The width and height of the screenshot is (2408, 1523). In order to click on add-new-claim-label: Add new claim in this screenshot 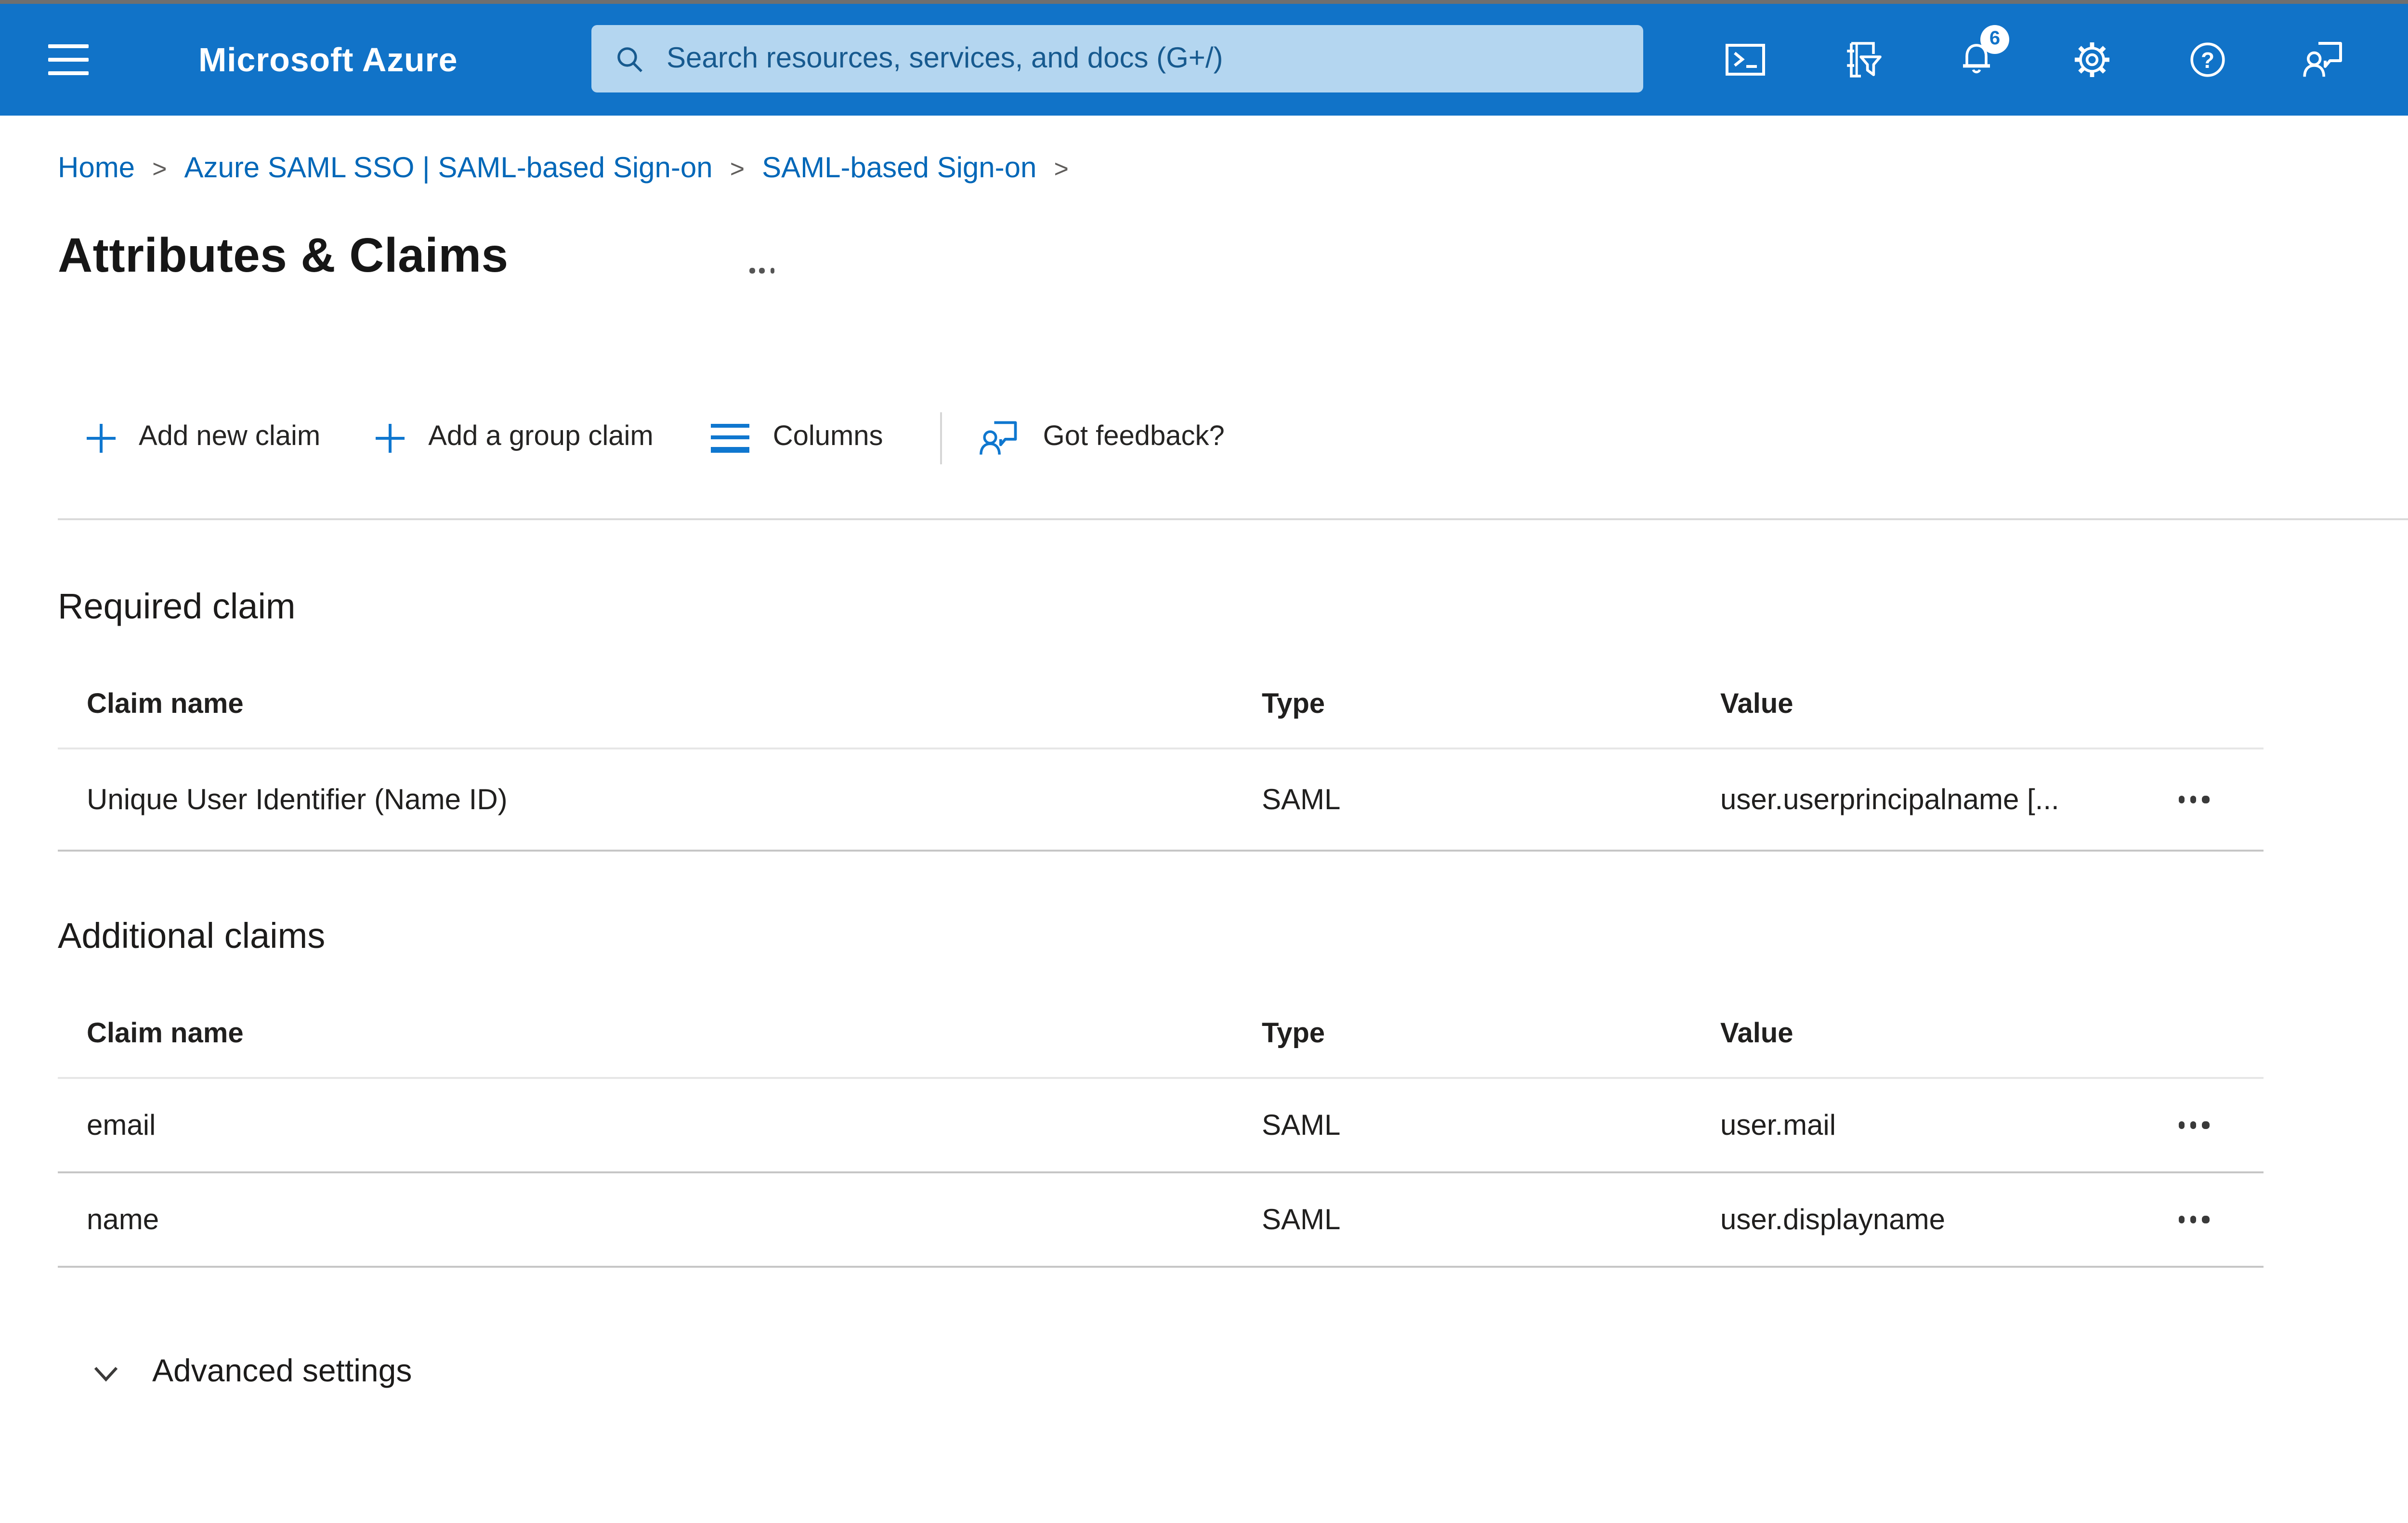, I will do `click(230, 437)`.